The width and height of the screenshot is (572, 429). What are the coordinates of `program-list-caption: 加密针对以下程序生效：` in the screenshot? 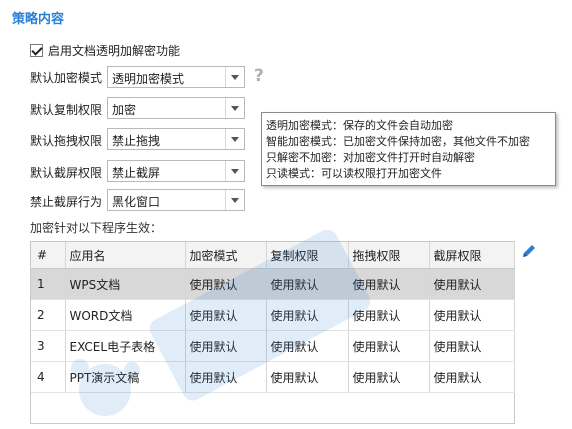 It's located at (96, 228).